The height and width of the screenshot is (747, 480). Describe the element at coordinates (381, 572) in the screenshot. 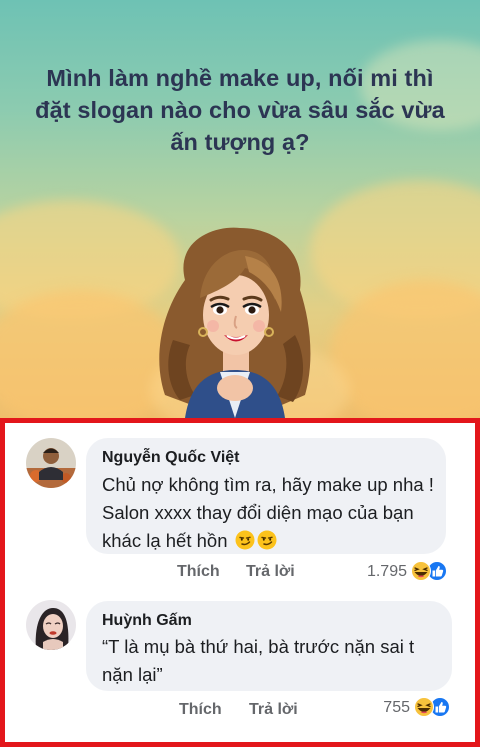

I see `reaction-count: 1.795` at that location.